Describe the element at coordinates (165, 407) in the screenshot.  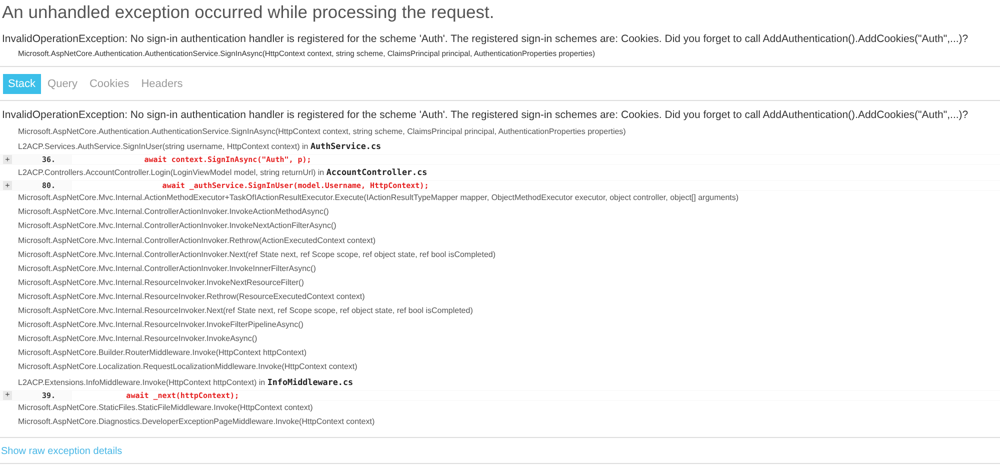
I see `stack-frame: Microsoft.AspNetCore.StaticFiles.StaticFileMiddleware.Invoke(HttpContext context)` at that location.